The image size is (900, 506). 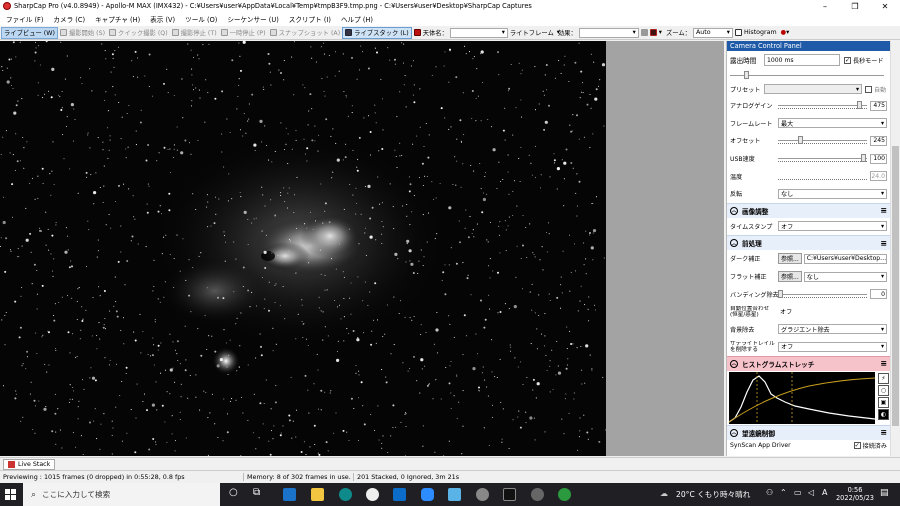 What do you see at coordinates (233, 492) in the screenshot?
I see `cortana-icon: ○` at bounding box center [233, 492].